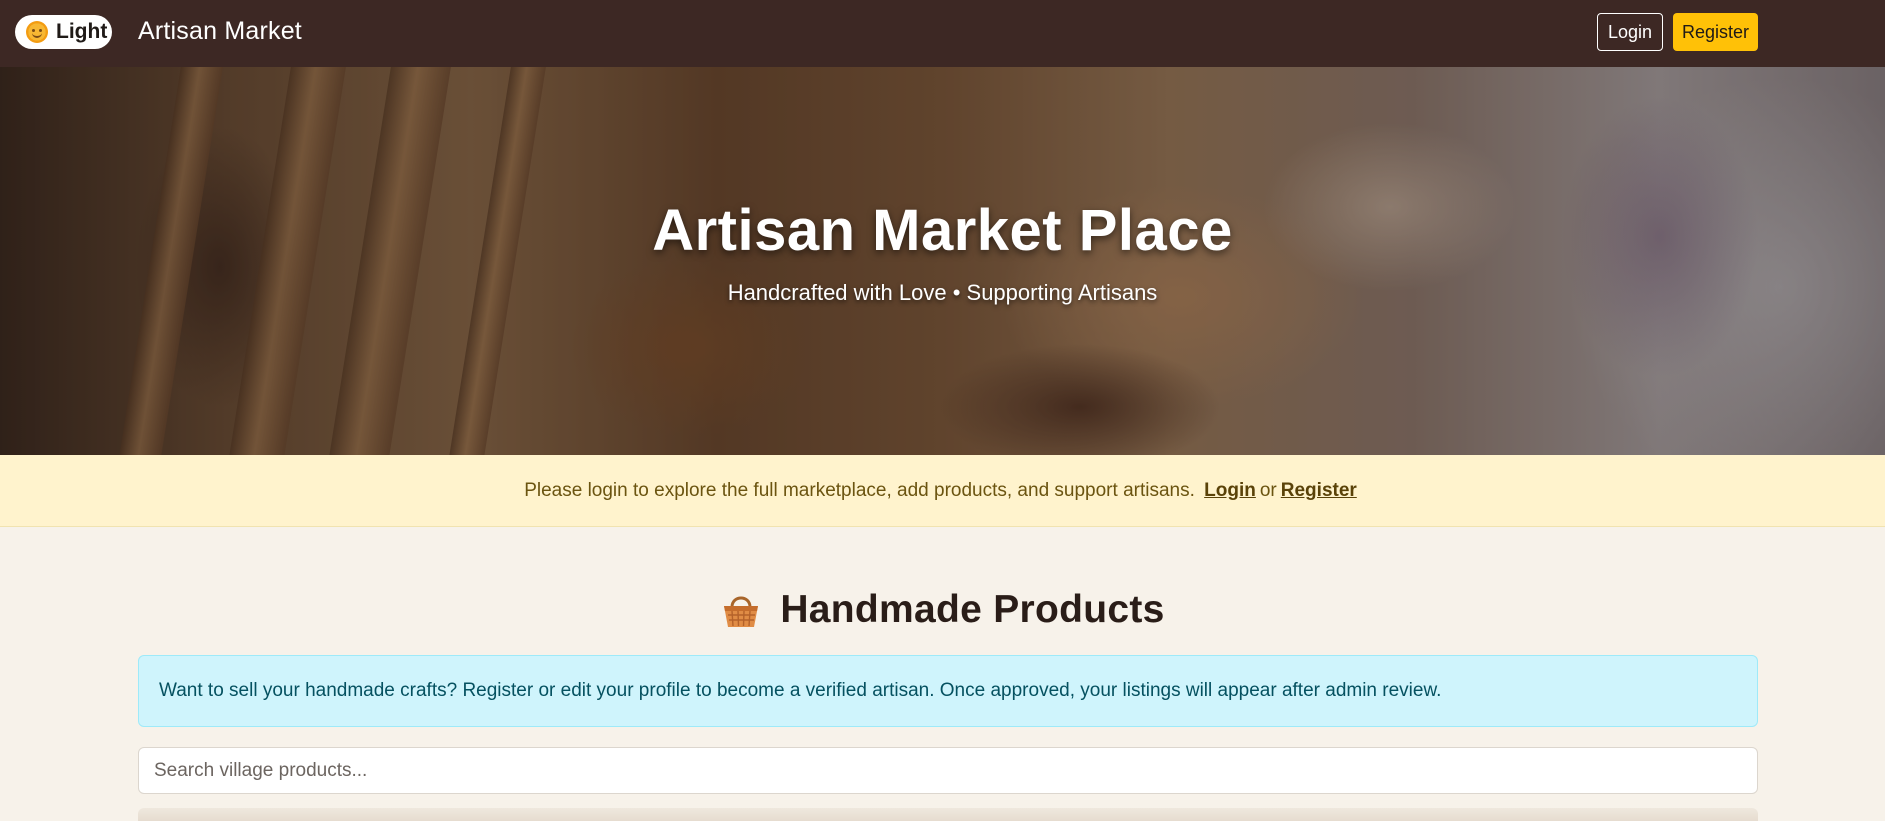 Image resolution: width=1885 pixels, height=821 pixels. I want to click on notice-or-text: or, so click(1268, 490).